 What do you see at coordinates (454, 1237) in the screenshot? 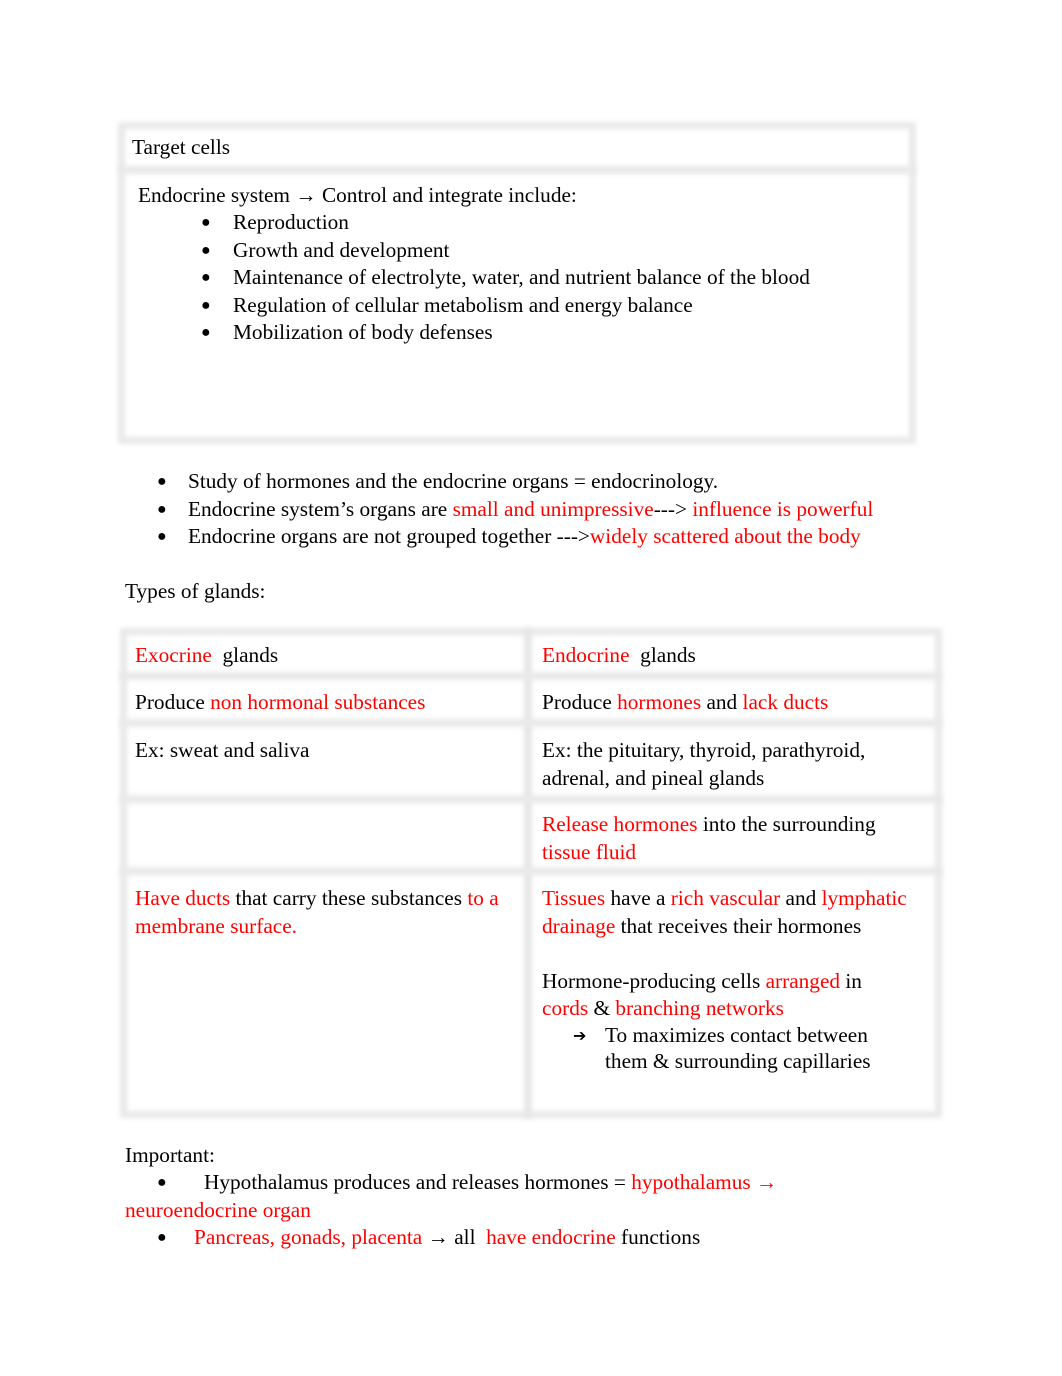
I see `text-run: → all` at bounding box center [454, 1237].